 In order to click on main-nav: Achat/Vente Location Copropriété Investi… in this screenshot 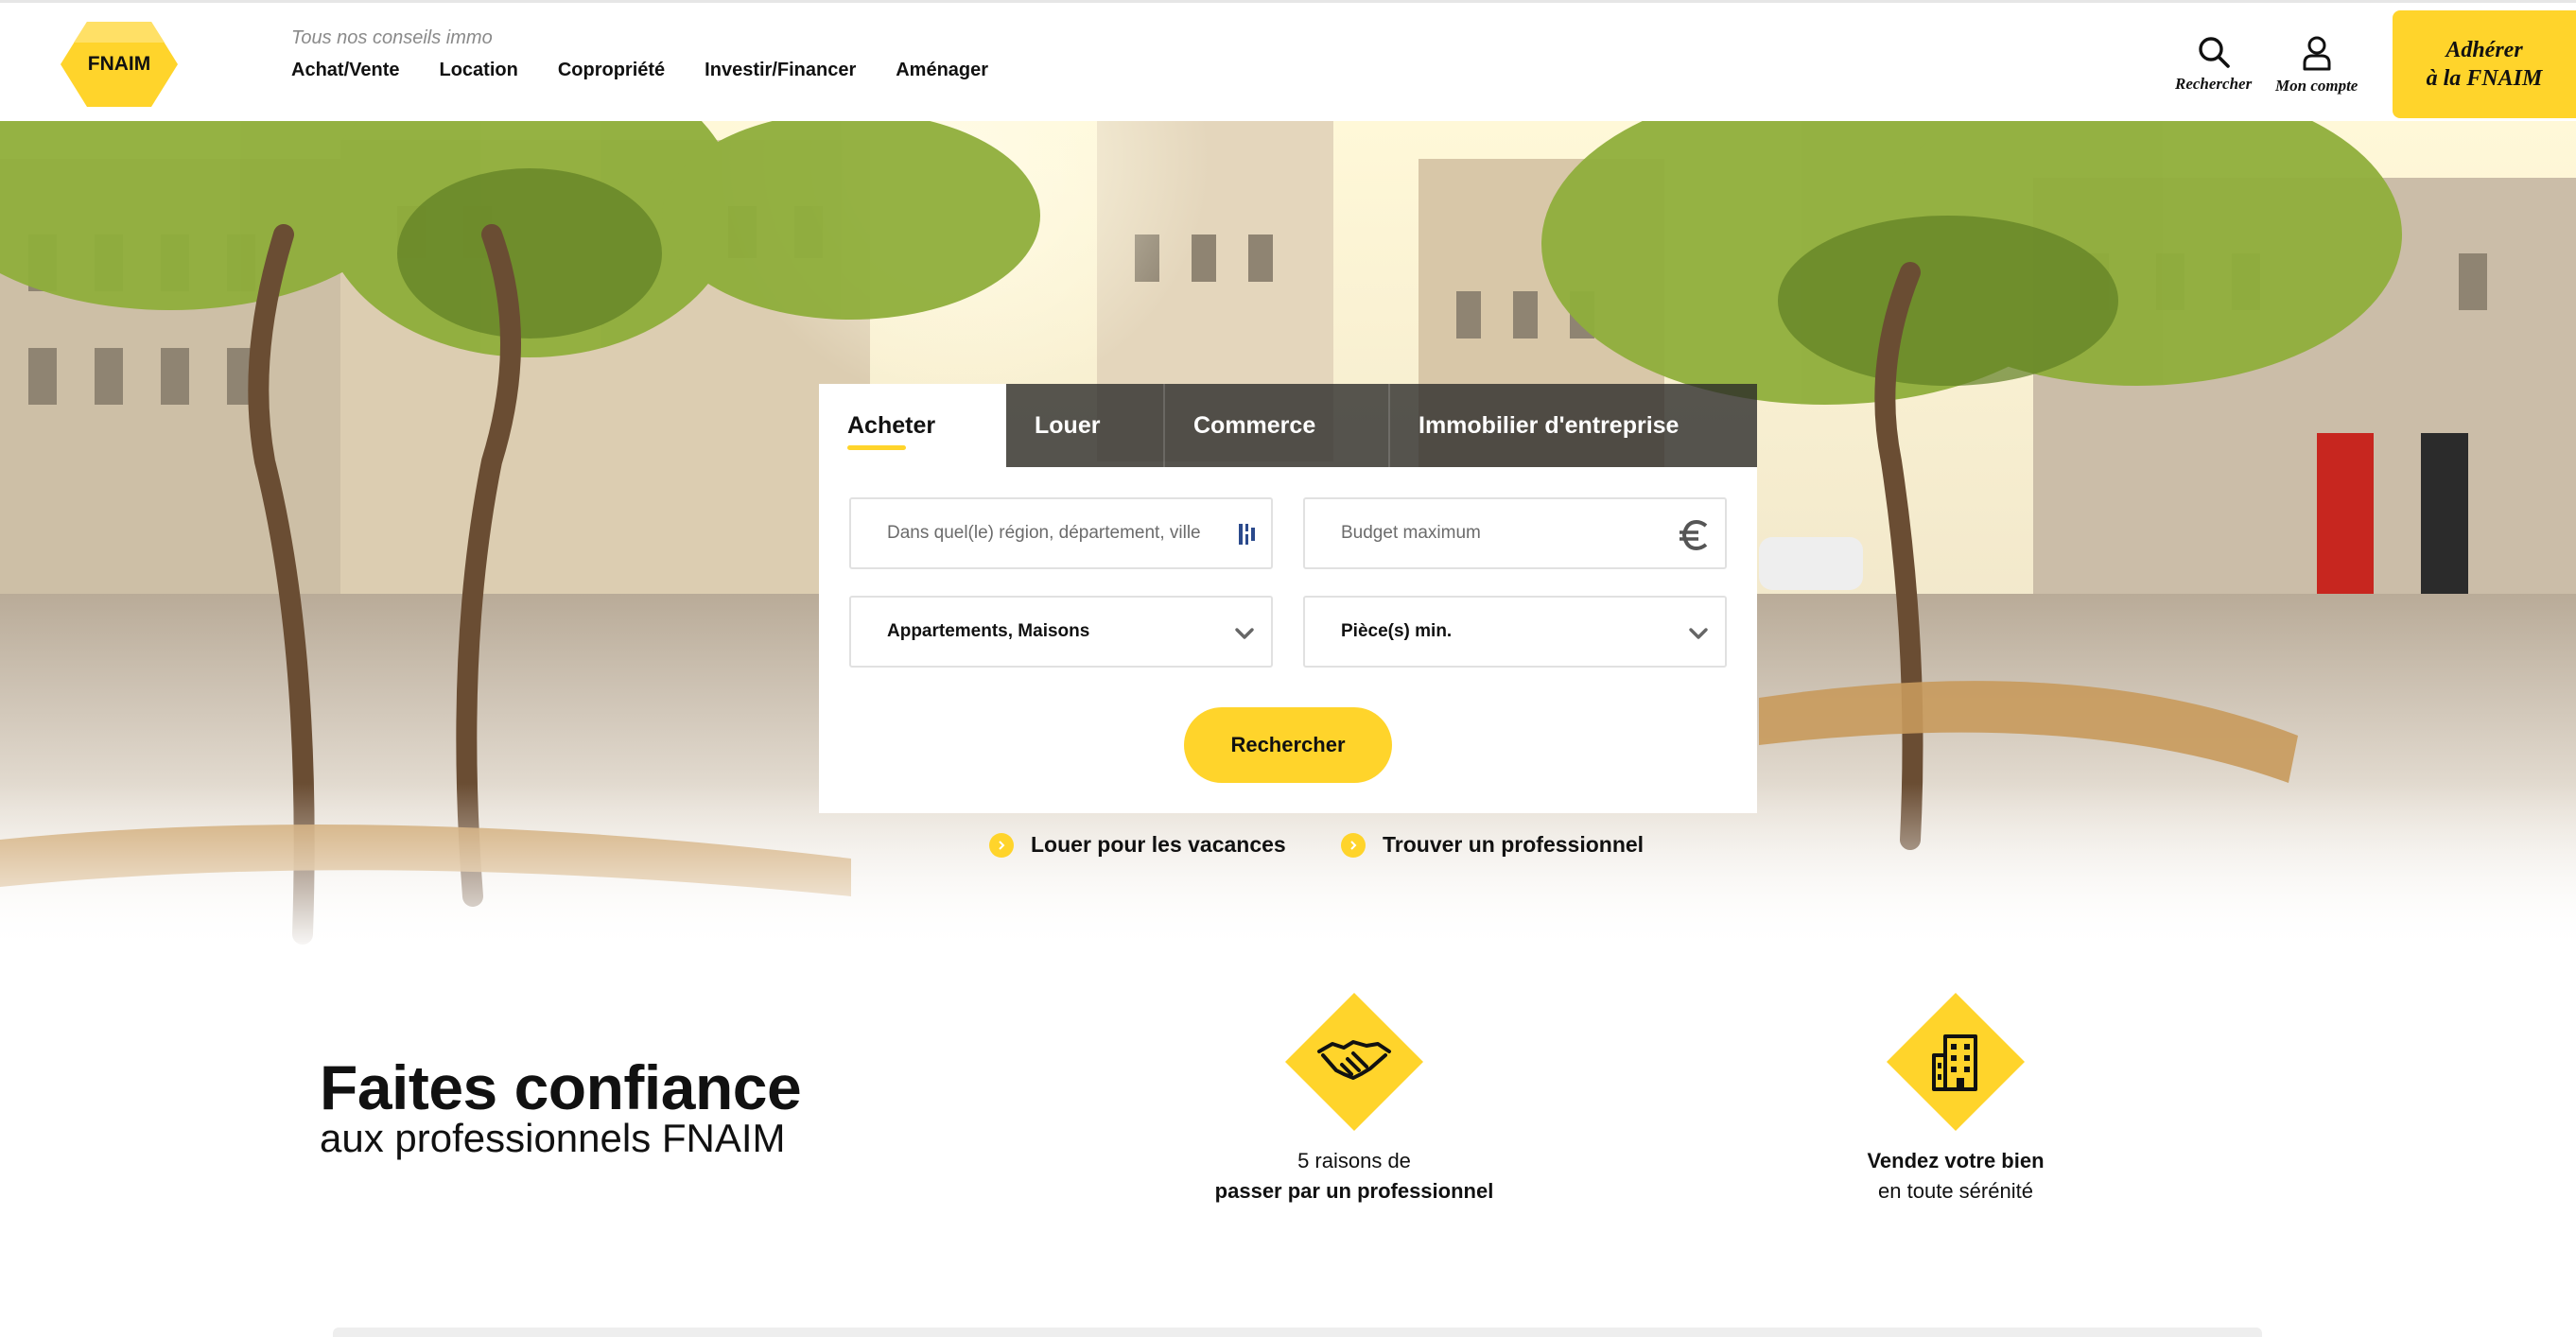, I will do `click(659, 70)`.